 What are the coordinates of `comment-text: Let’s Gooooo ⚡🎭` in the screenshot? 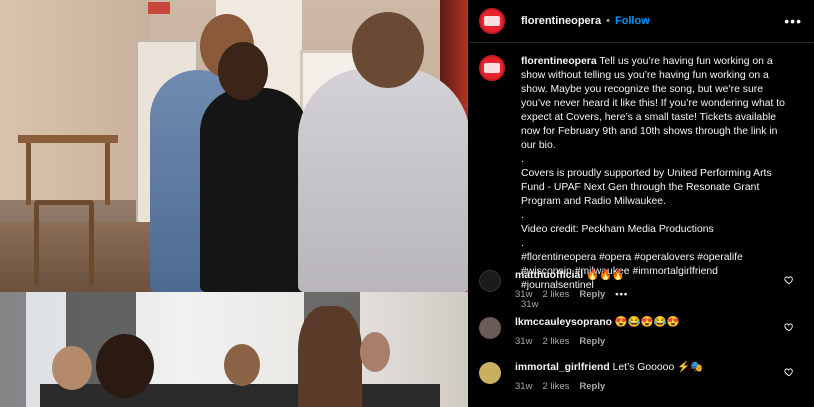 It's located at (657, 367).